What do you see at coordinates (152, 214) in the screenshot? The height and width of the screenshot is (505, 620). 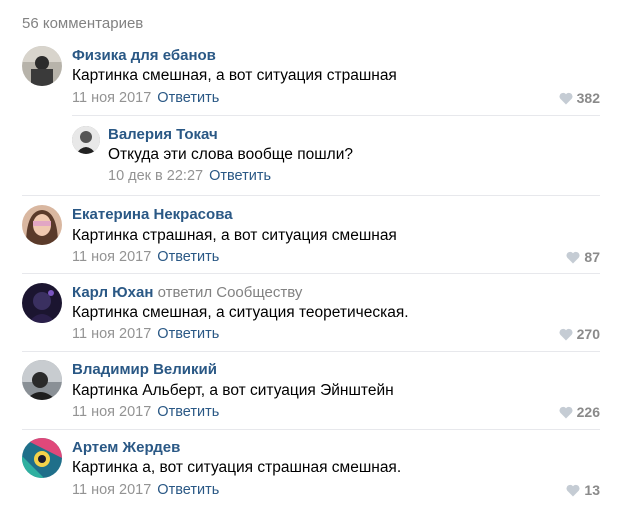 I see `comment-author: Екатерина Некрасова` at bounding box center [152, 214].